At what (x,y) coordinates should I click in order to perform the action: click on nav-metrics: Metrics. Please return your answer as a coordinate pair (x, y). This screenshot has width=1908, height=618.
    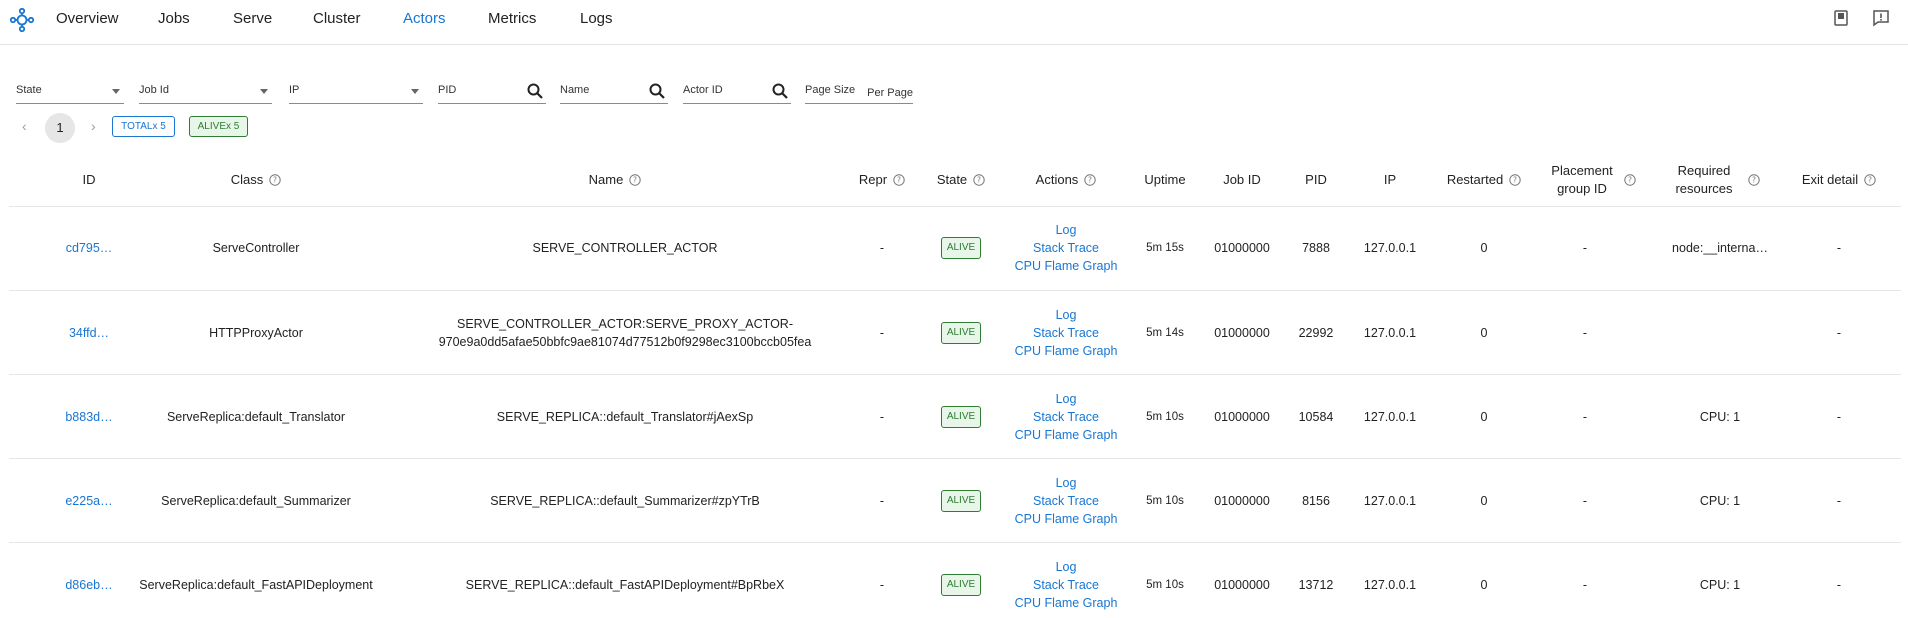
    Looking at the image, I should click on (512, 18).